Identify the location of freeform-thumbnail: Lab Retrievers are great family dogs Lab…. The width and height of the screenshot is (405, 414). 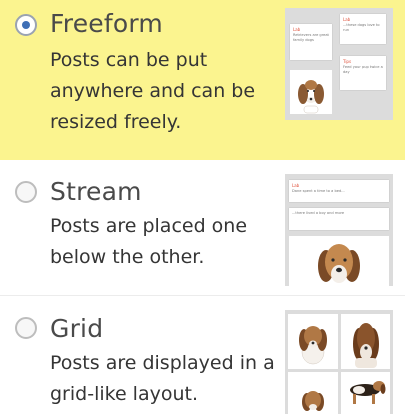
(339, 64).